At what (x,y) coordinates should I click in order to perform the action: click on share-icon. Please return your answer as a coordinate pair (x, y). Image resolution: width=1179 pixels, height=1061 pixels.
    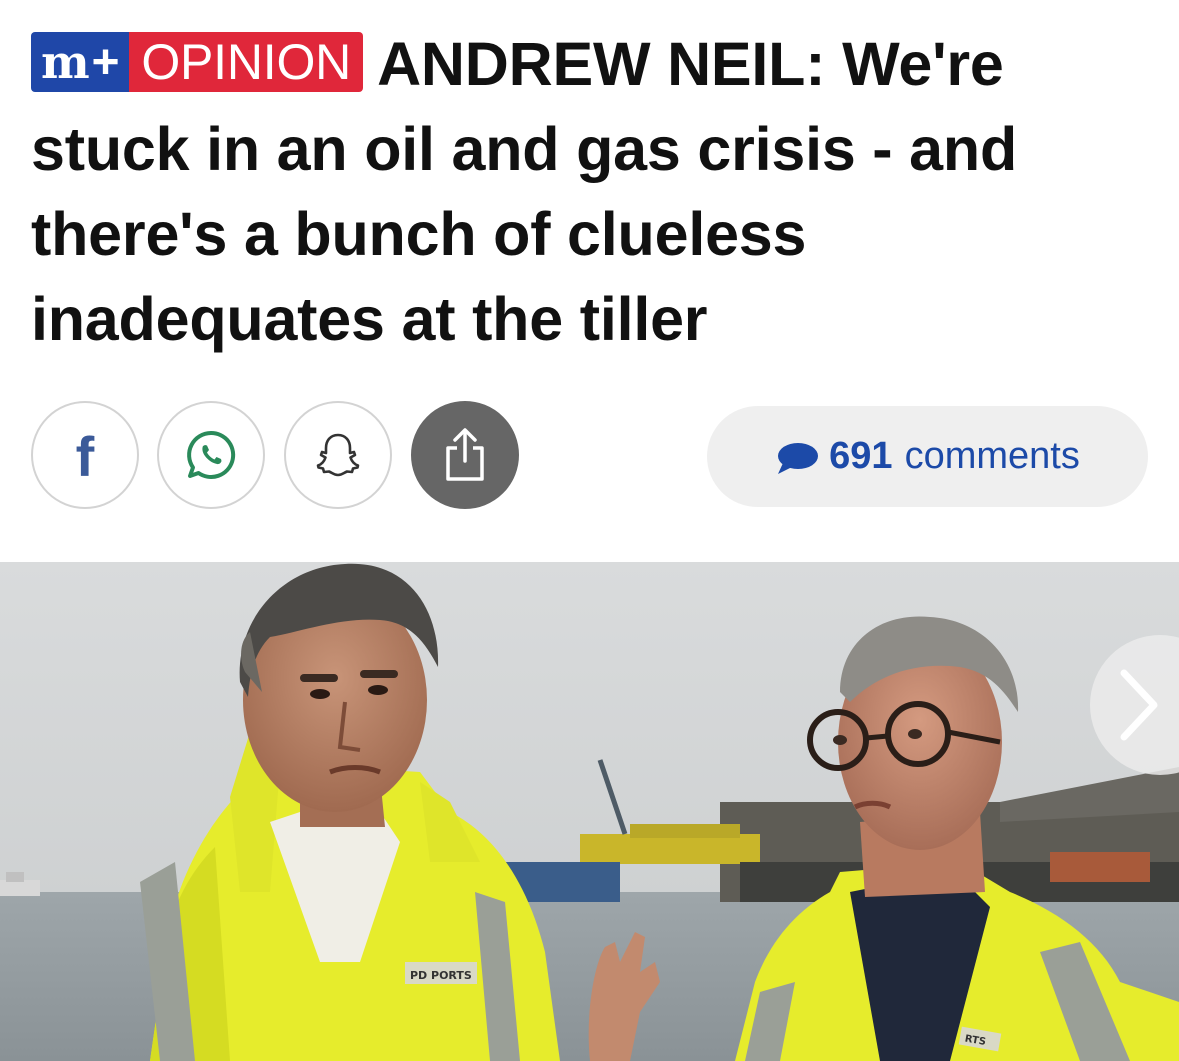
    Looking at the image, I should click on (465, 454).